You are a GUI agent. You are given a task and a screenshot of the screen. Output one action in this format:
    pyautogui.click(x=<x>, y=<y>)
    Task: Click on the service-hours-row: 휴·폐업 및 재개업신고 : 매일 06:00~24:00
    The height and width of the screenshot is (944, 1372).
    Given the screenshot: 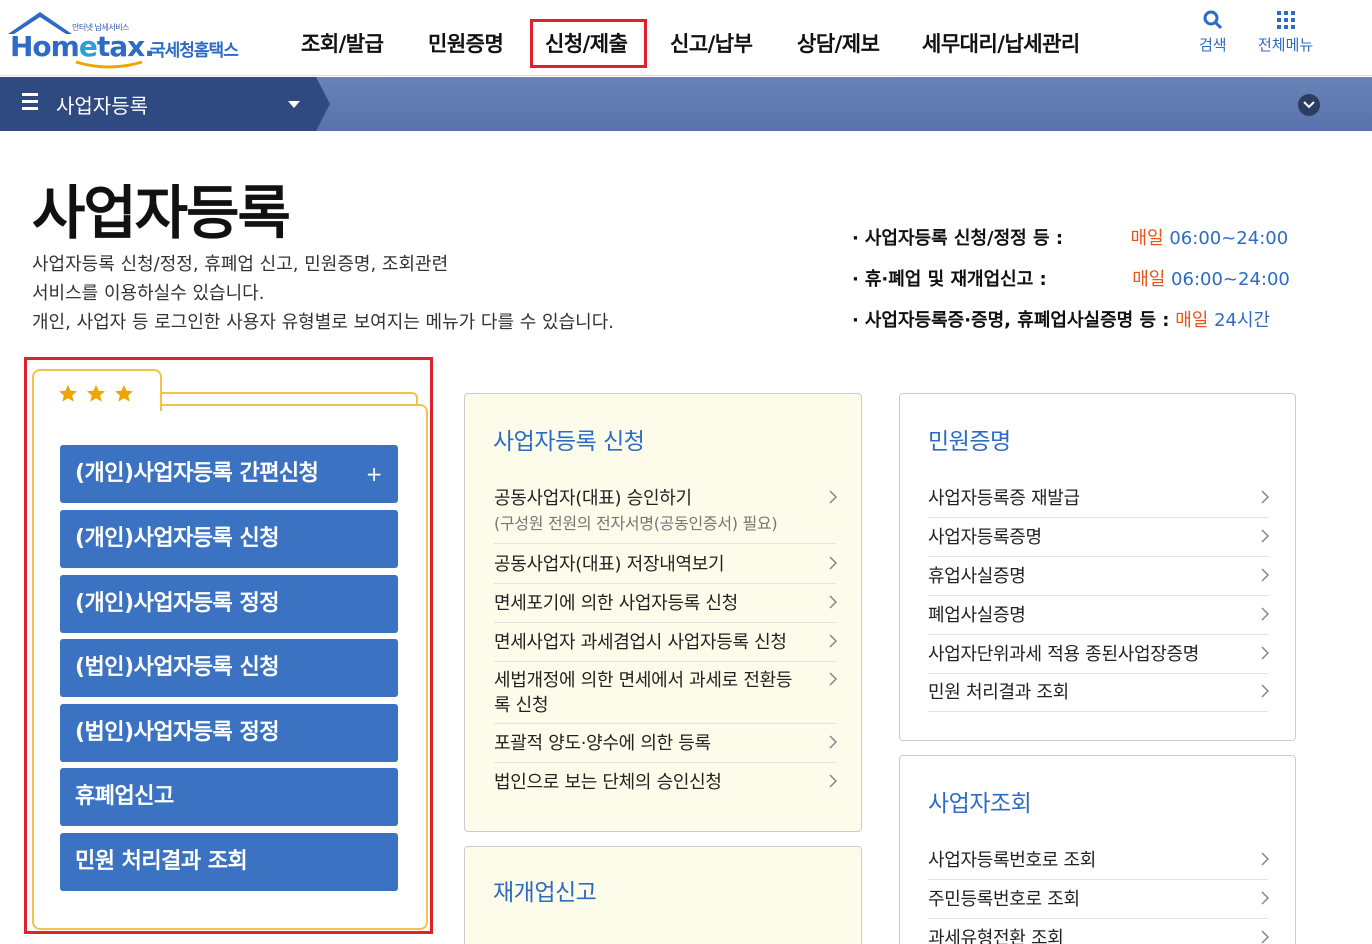 What is the action you would take?
    pyautogui.click(x=1071, y=278)
    